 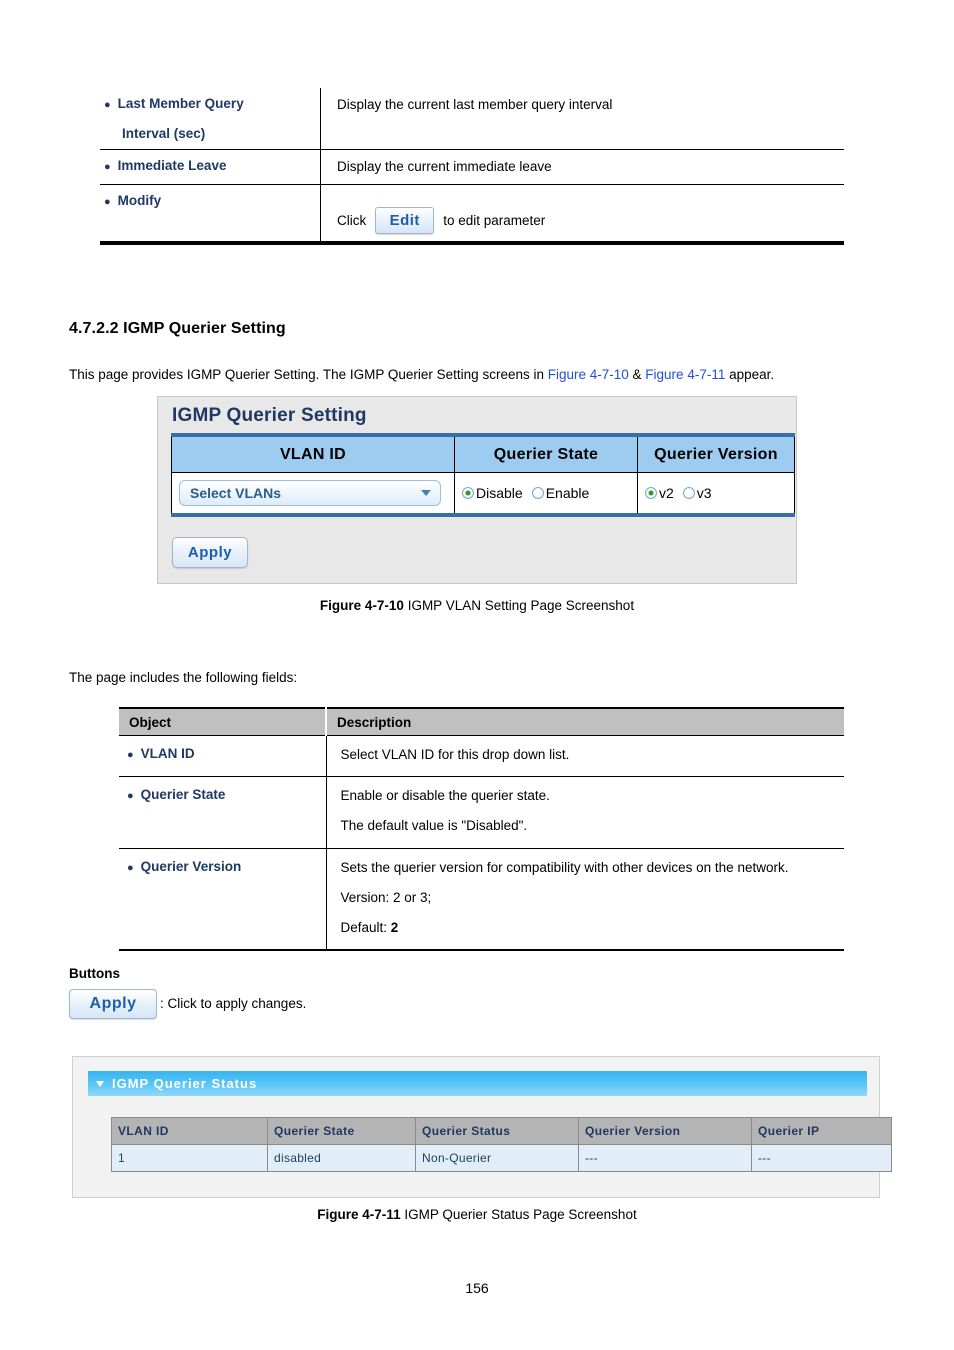 I want to click on apply-button-caption: : Click to apply changes., so click(x=233, y=1003).